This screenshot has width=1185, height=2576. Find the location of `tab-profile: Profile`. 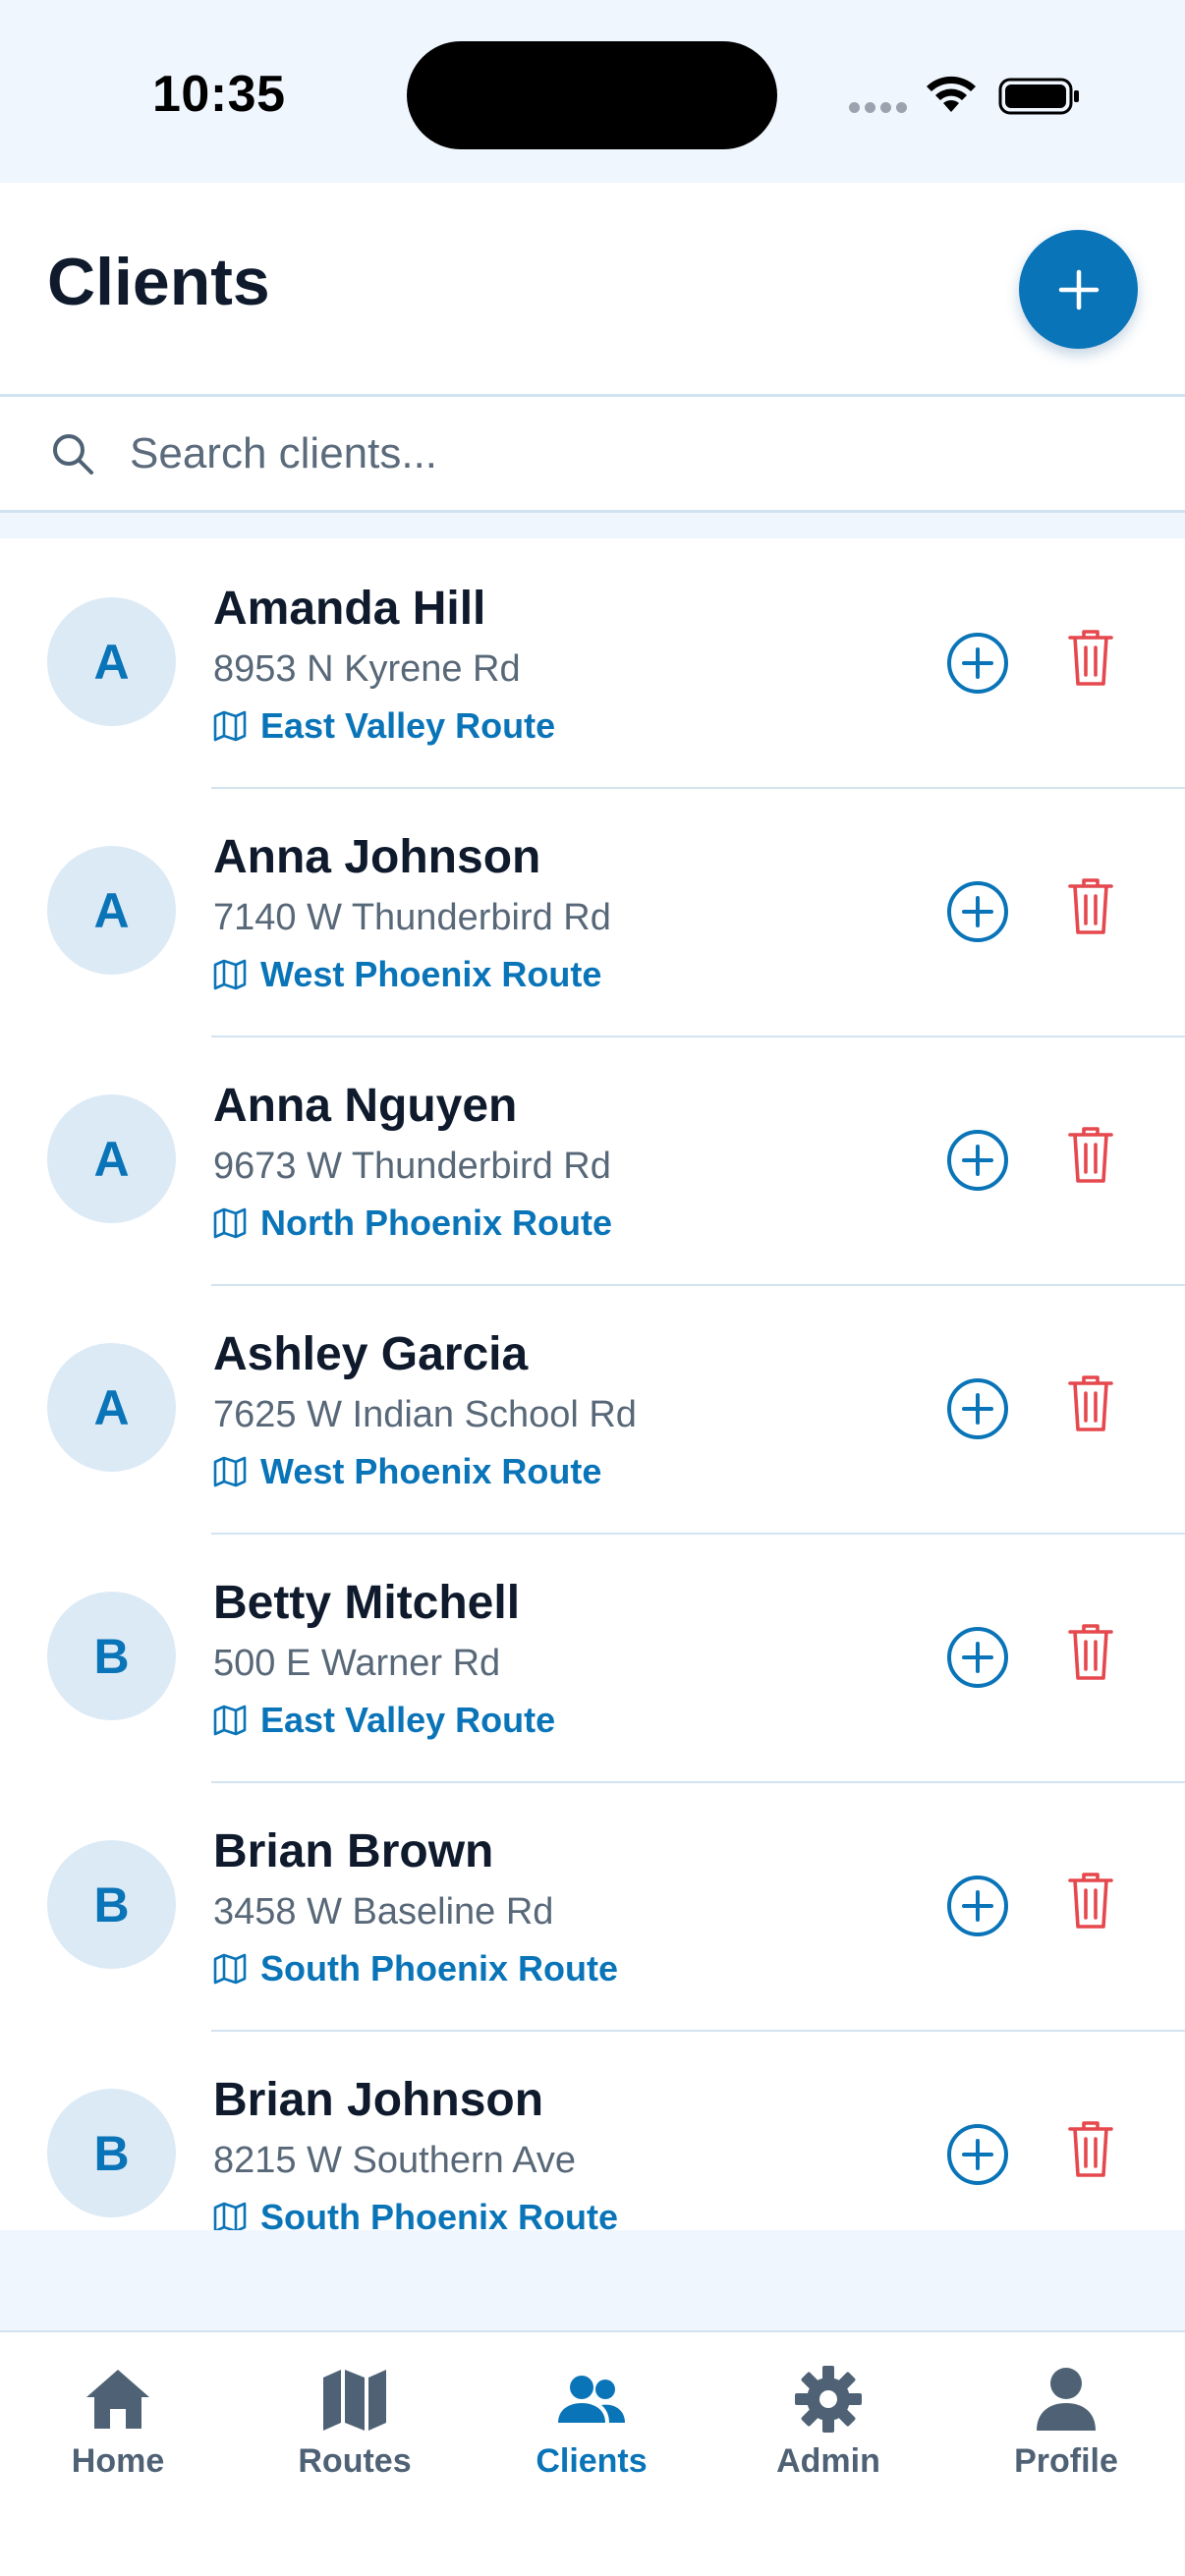

tab-profile: Profile is located at coordinates (1066, 2426).